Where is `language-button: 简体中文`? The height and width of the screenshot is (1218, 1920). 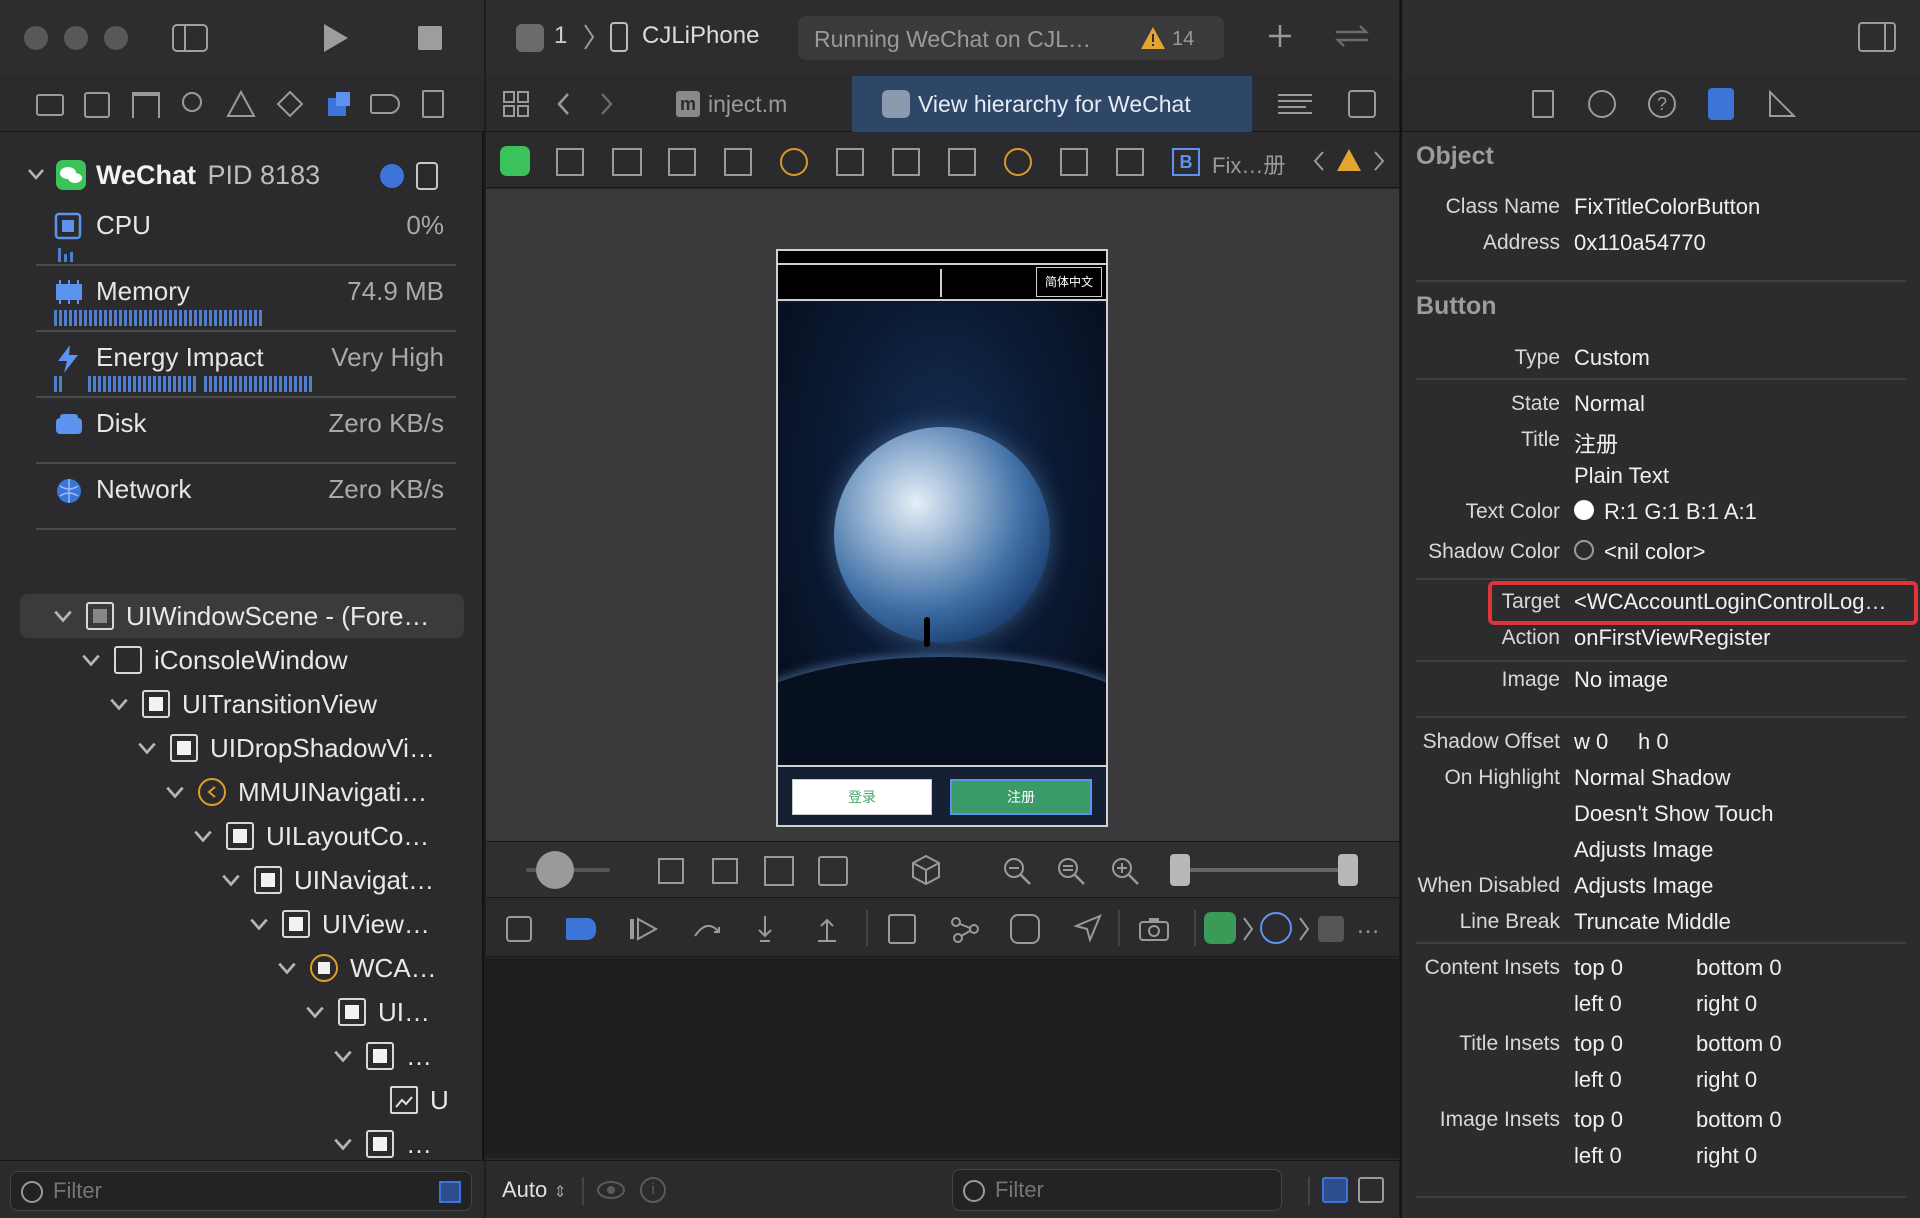 language-button: 简体中文 is located at coordinates (1069, 282).